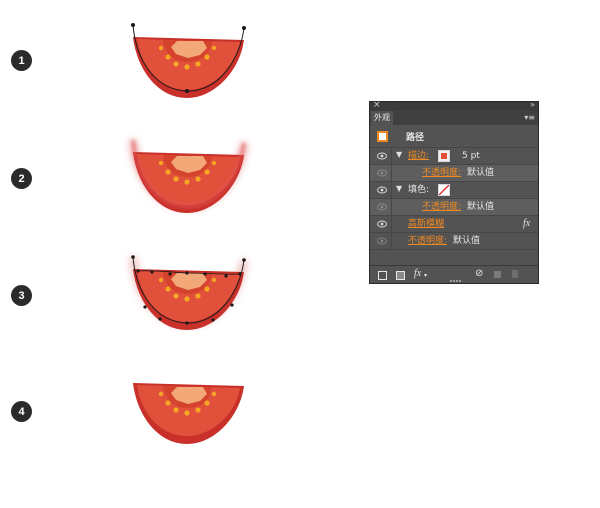 The width and height of the screenshot is (600, 508). What do you see at coordinates (467, 241) in the screenshot?
I see `object-opacity-value: 默认值` at bounding box center [467, 241].